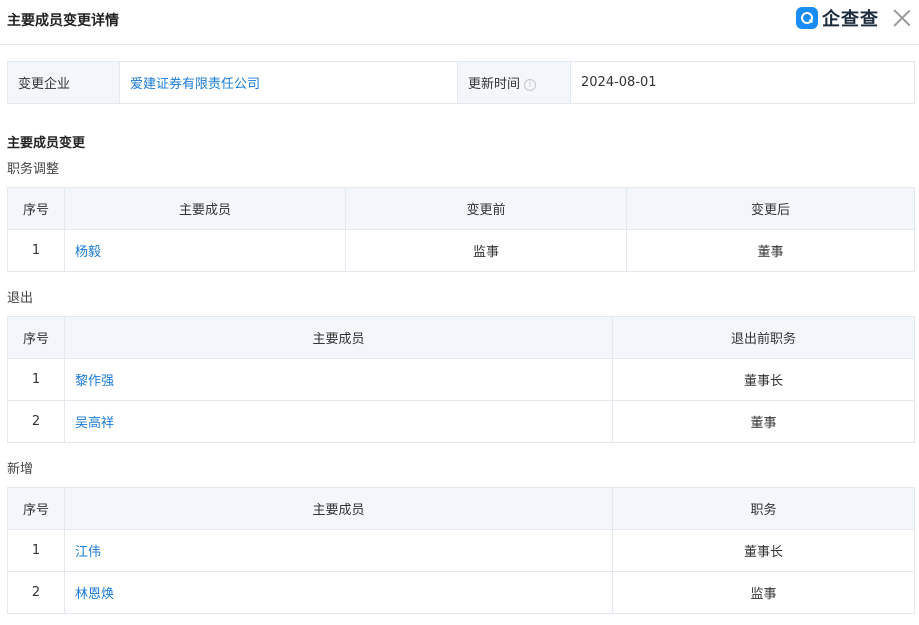 This screenshot has height=625, width=919. I want to click on dialog-title: 主要成员变更详情, so click(63, 21).